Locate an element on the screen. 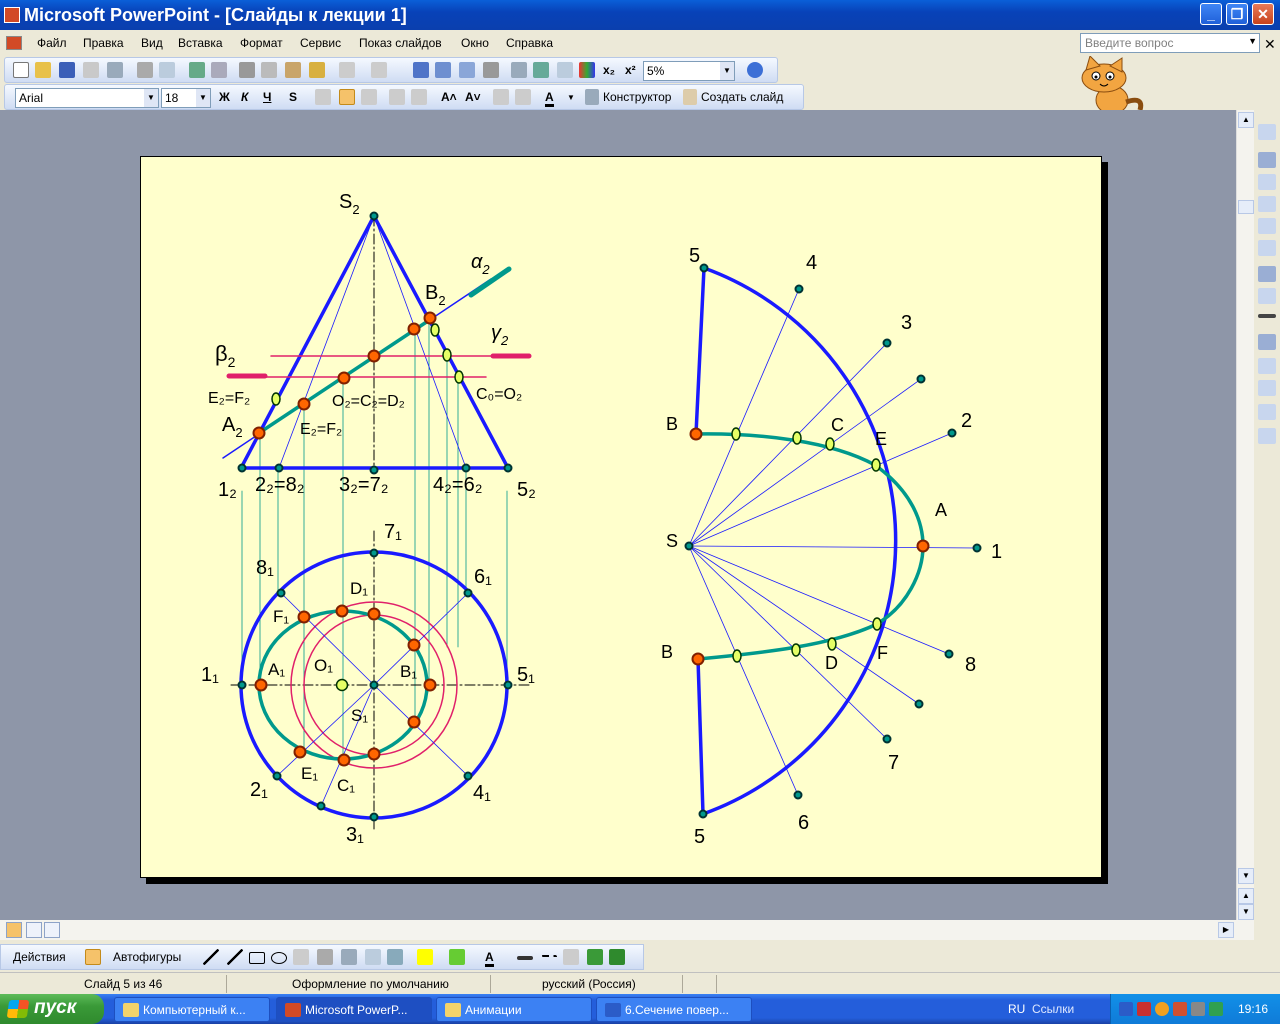  wordart-icon is located at coordinates (325, 957).